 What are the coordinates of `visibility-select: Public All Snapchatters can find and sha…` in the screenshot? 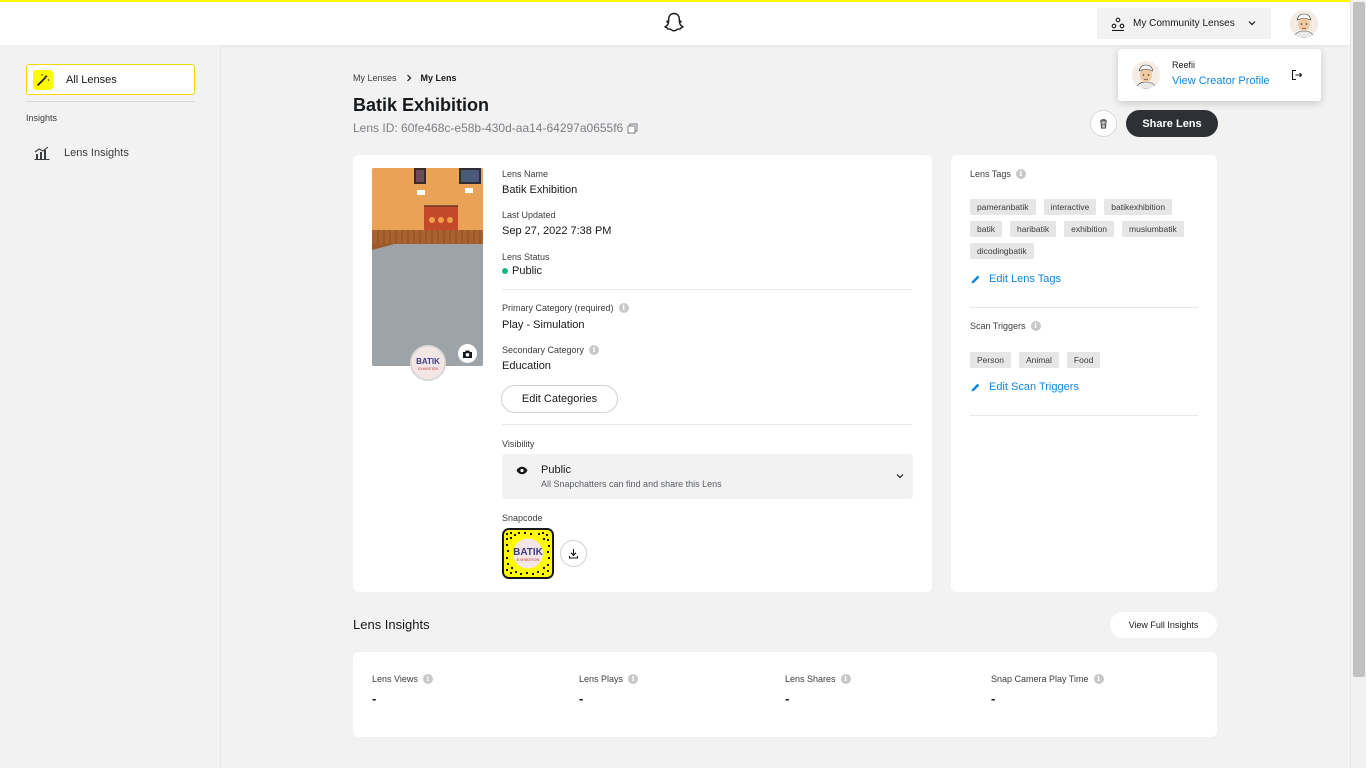 It's located at (707, 476).